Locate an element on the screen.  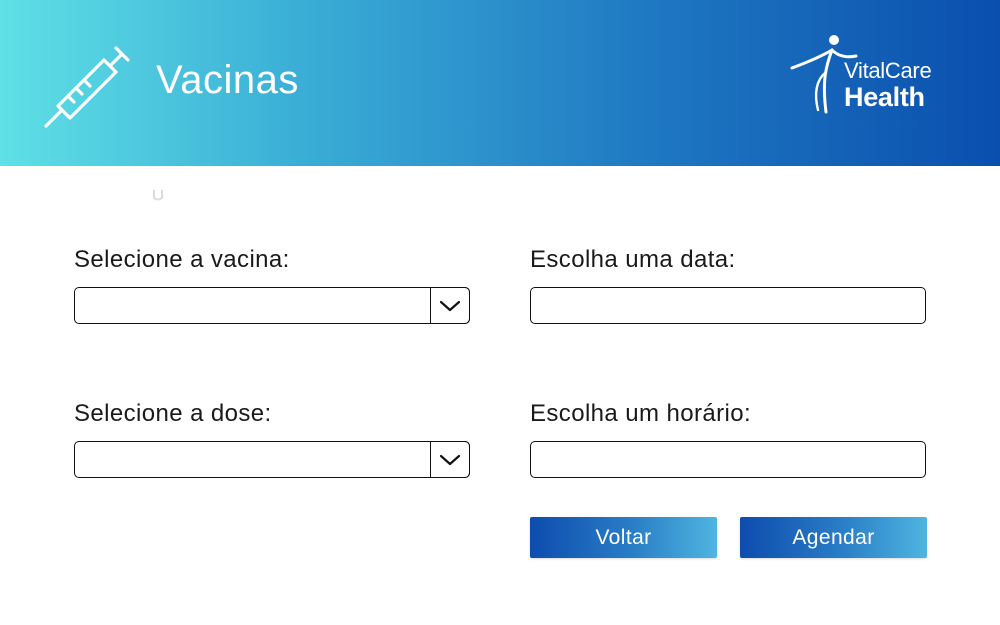
vaccine-dropdown-button is located at coordinates (450, 305).